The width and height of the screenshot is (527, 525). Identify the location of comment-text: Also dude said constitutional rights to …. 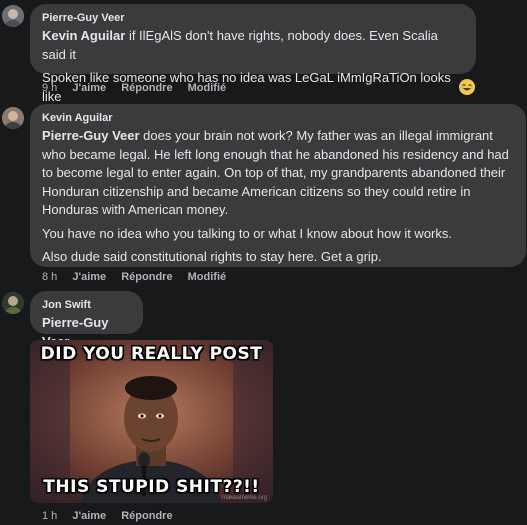
(212, 256).